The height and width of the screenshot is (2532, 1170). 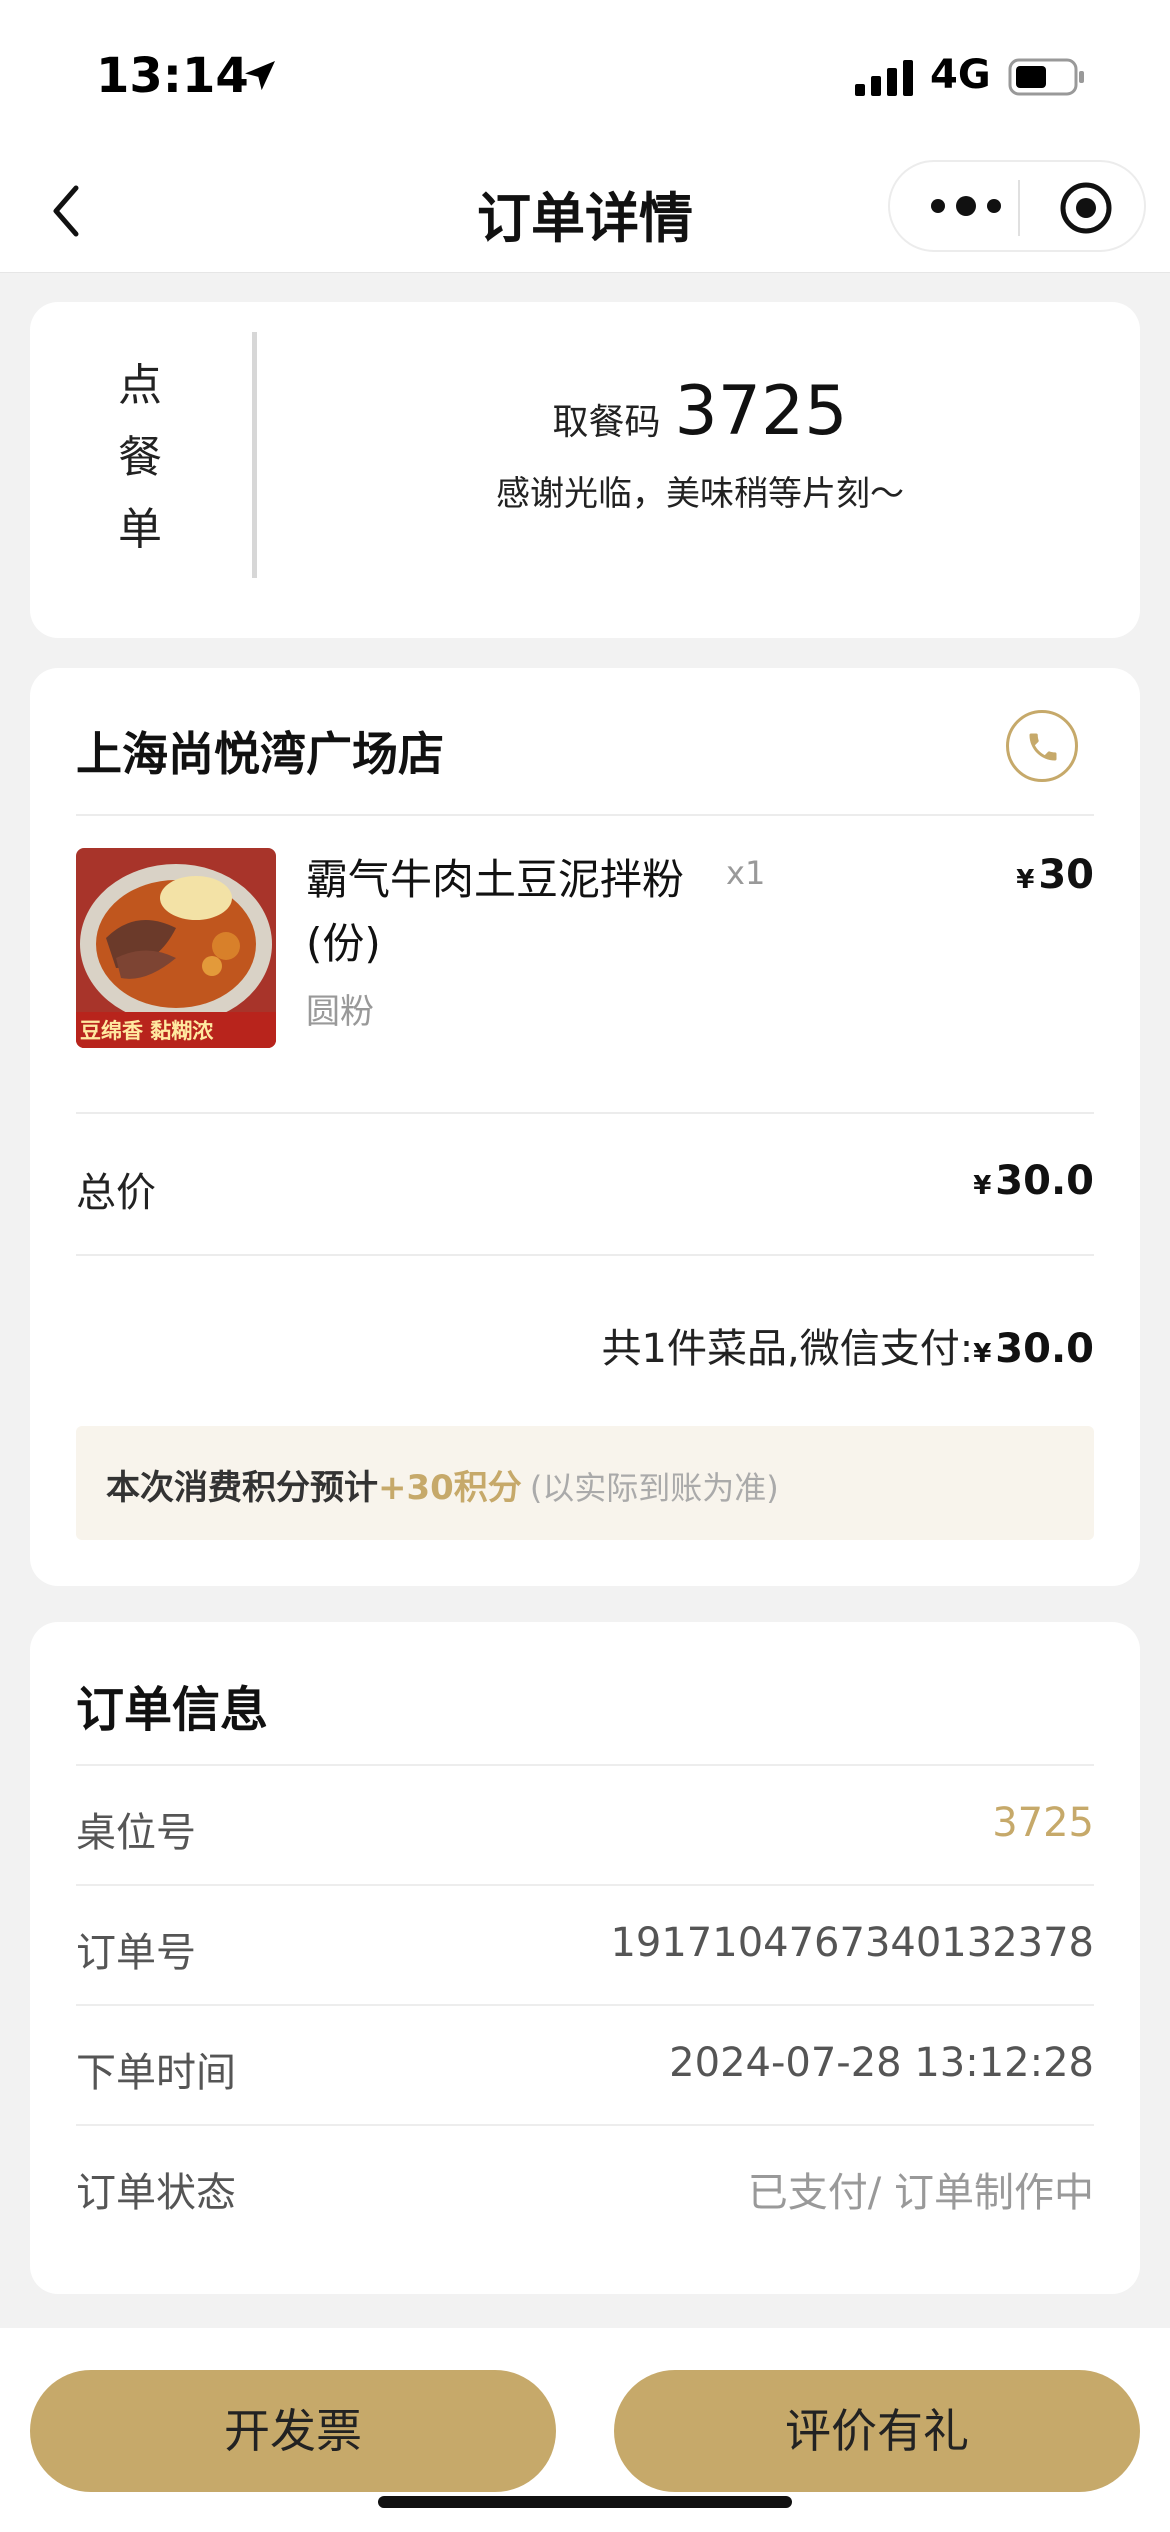 What do you see at coordinates (877, 2431) in the screenshot?
I see `review-button: 评价有礼` at bounding box center [877, 2431].